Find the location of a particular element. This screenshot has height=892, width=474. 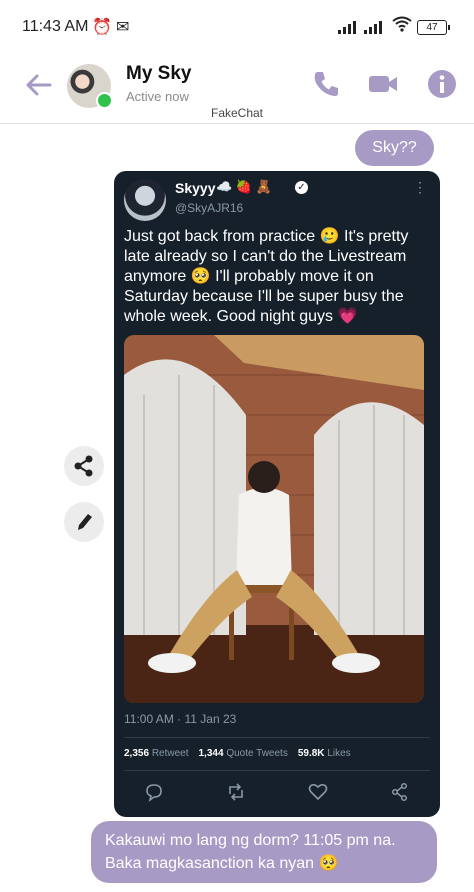

watermark-label: FakeChat is located at coordinates (237, 113).